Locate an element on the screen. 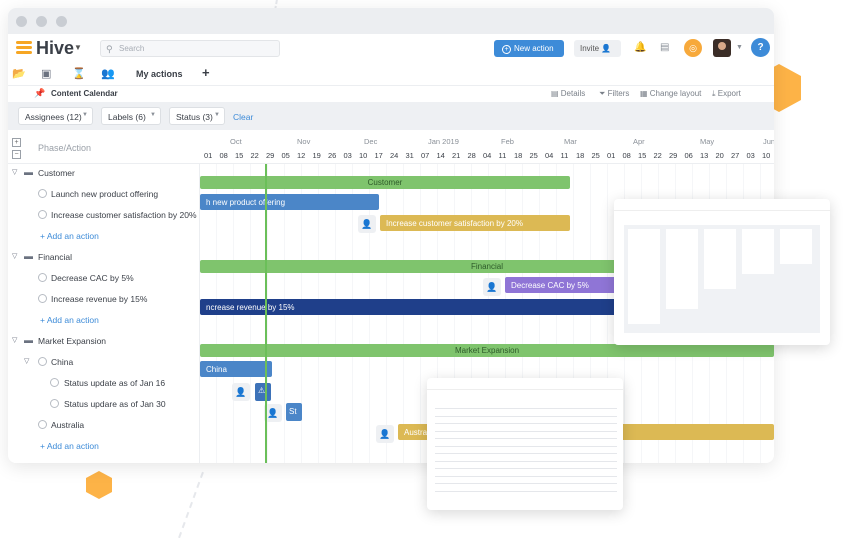  kanban-column is located at coordinates (758, 251).